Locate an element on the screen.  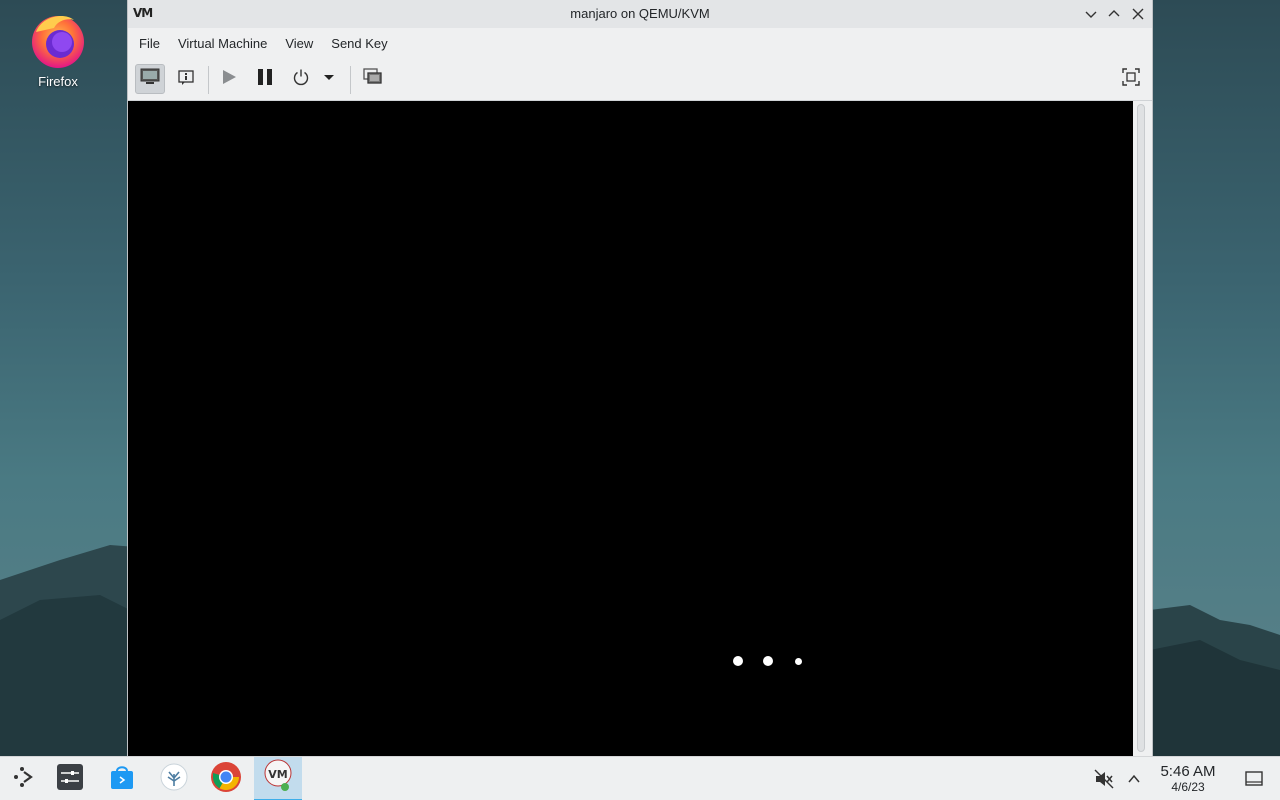
menu-bar: File Virtual Machine View Send Key is located at coordinates (640, 43).